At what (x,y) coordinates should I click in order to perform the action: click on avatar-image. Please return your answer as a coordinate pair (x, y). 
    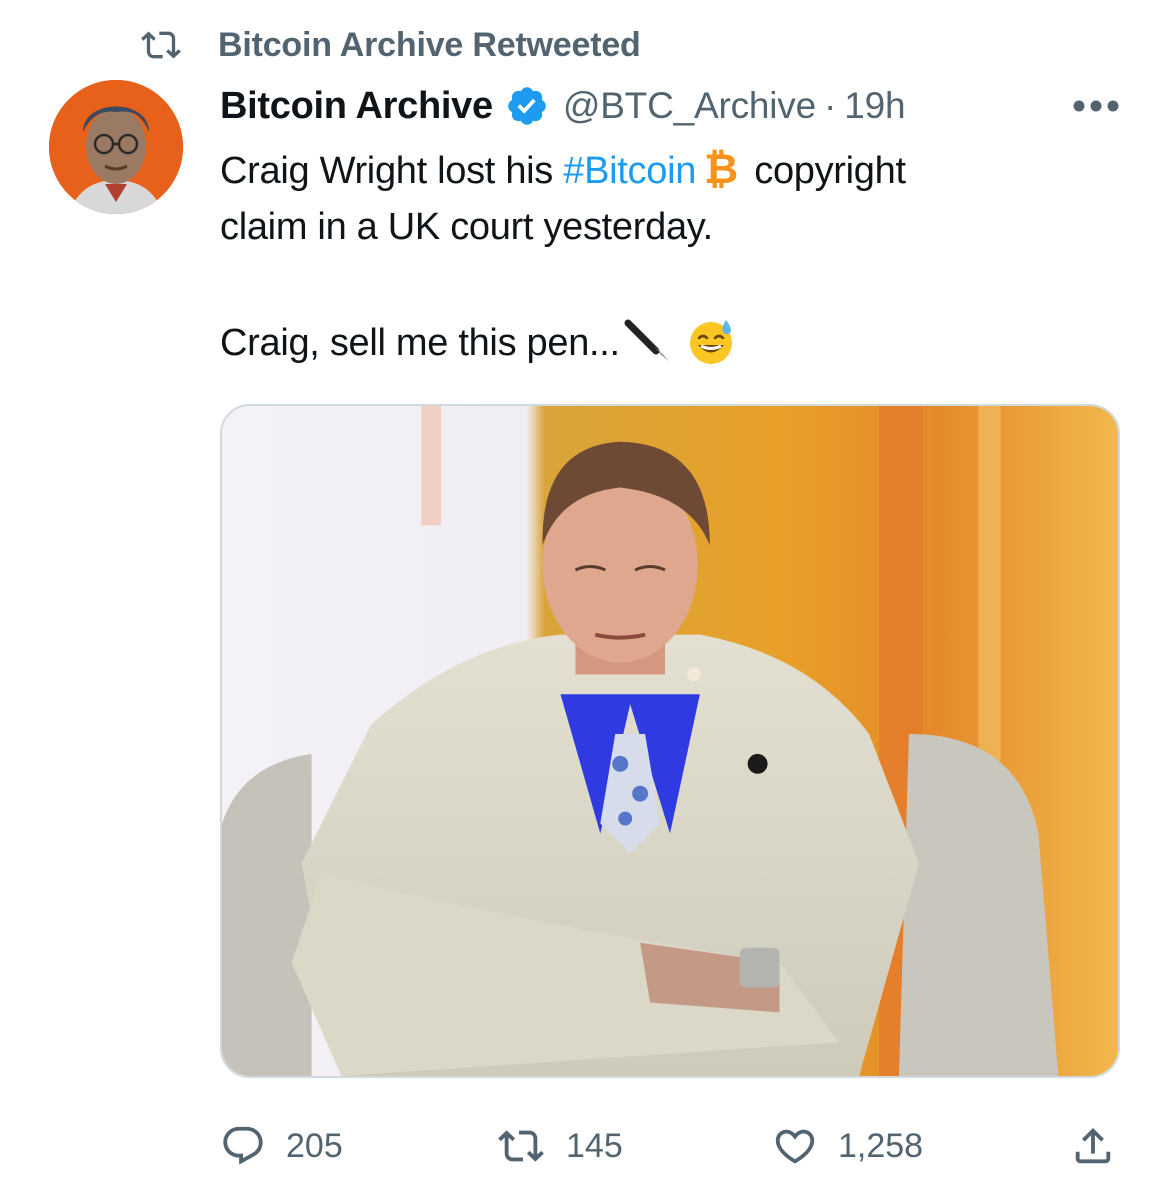
    Looking at the image, I should click on (116, 147).